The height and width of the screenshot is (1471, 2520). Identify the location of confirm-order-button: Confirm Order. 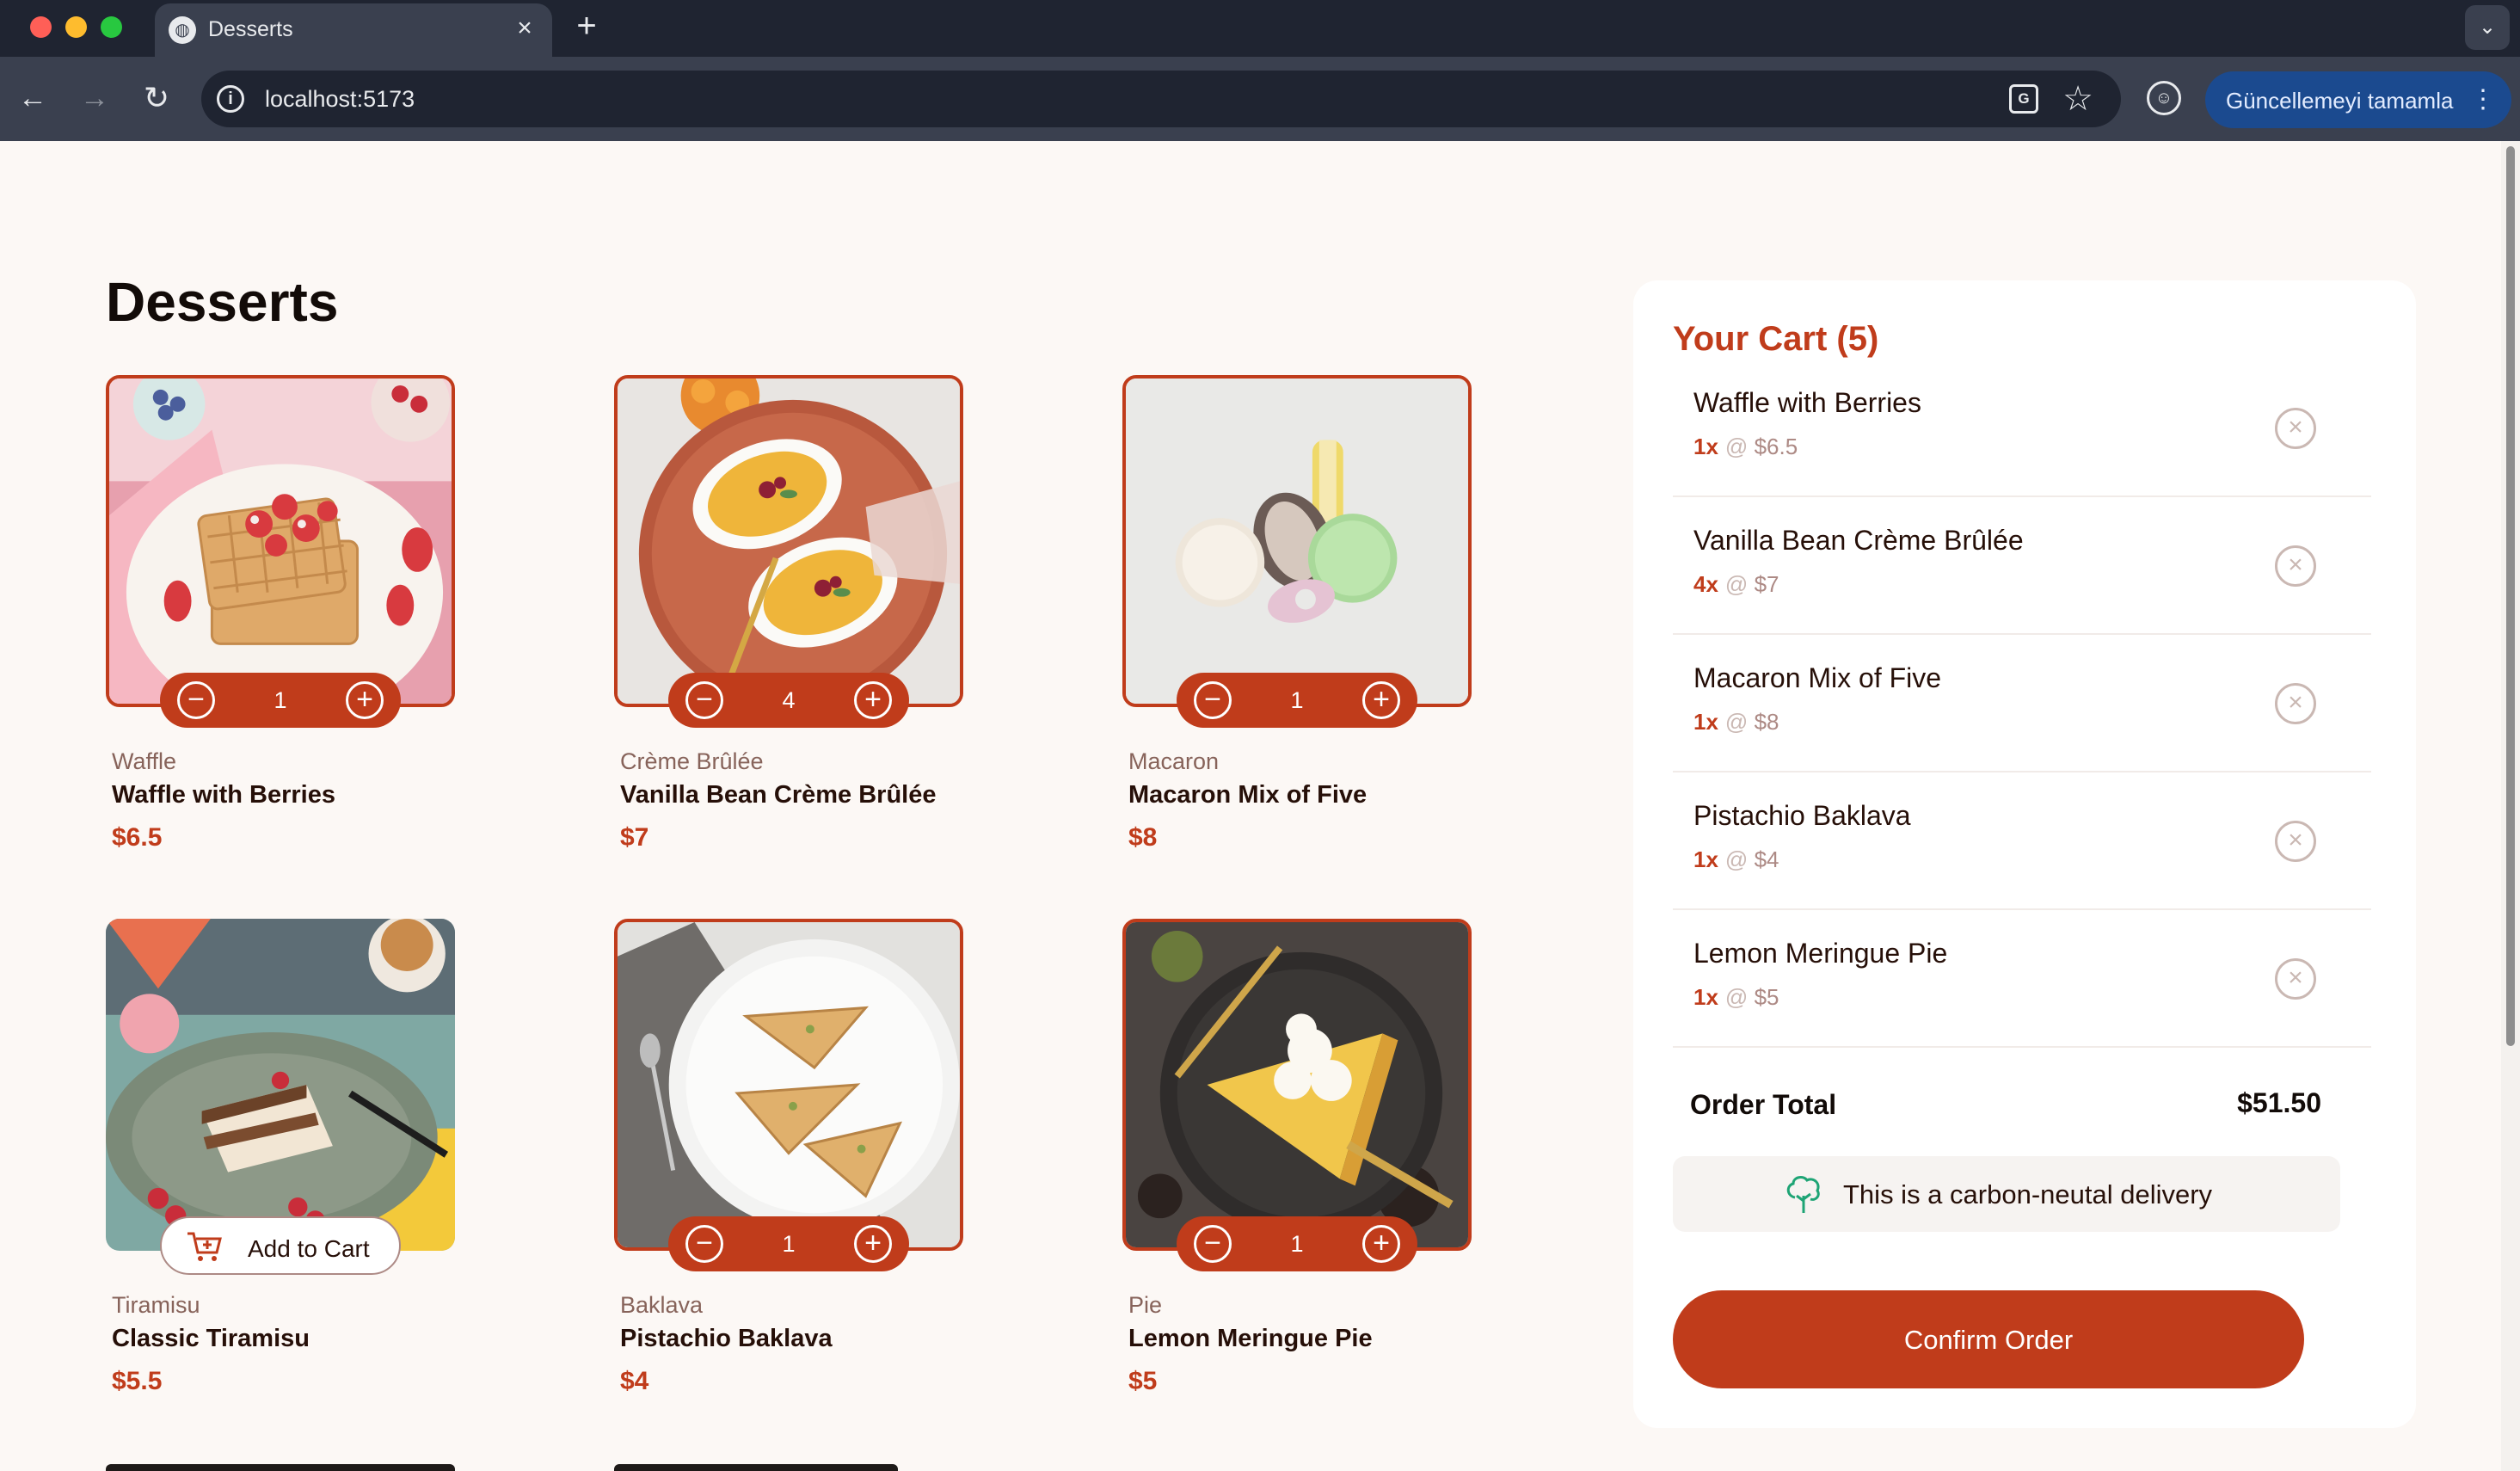
(1989, 1339).